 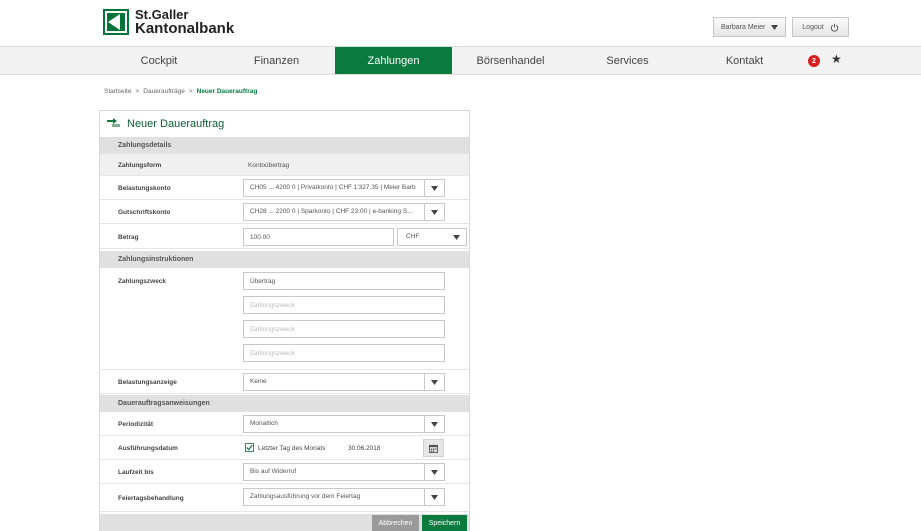 I want to click on brand-logo: St.Galler Kantonalbank, so click(x=168, y=22).